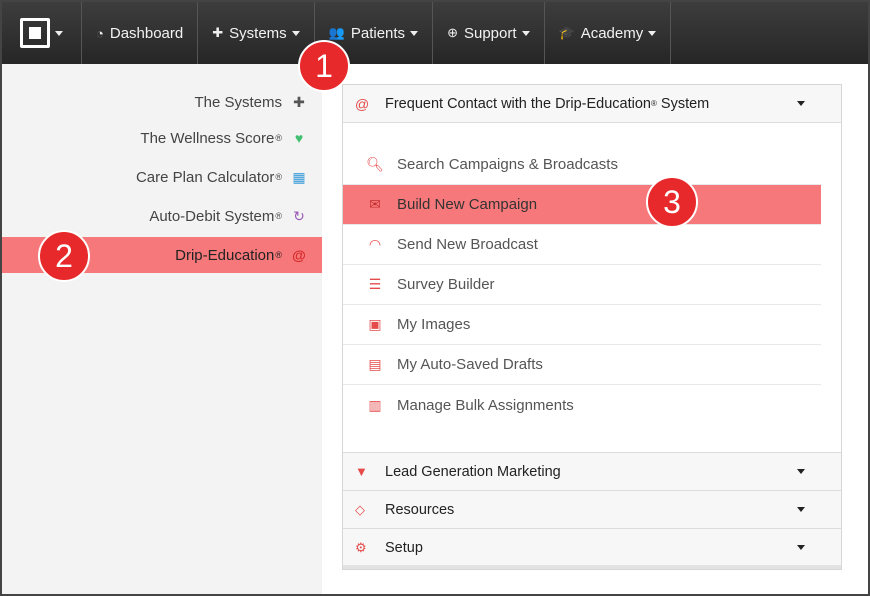  I want to click on menu-item-build-new-campaign: ✉ Build New Campaign, so click(582, 205).